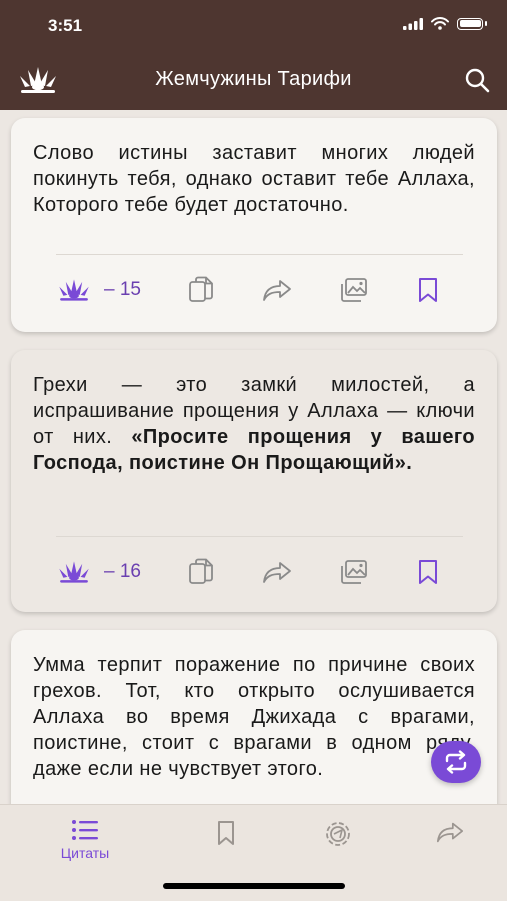 The width and height of the screenshot is (507, 901). I want to click on quote-number-label: – 15, so click(122, 289).